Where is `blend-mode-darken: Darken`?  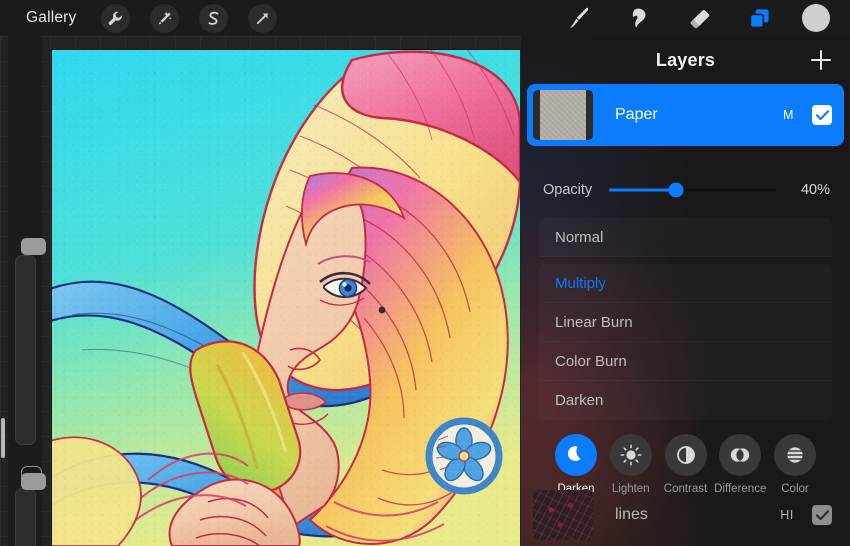 blend-mode-darken: Darken is located at coordinates (685, 400).